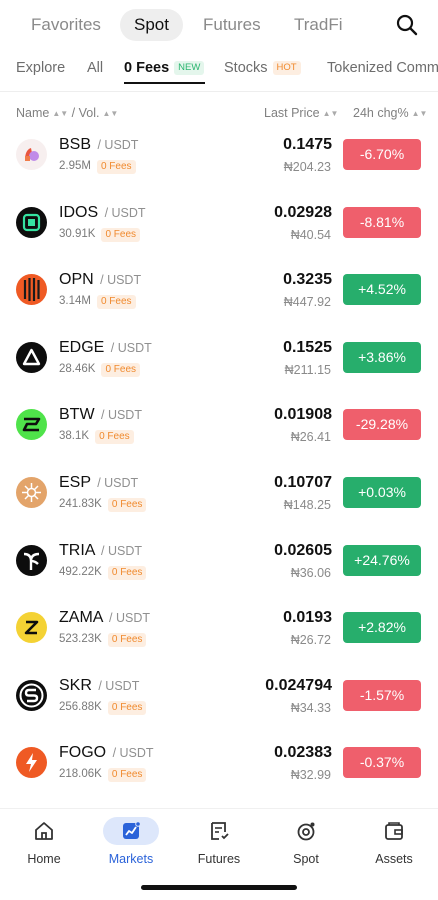  I want to click on search-icon, so click(407, 25).